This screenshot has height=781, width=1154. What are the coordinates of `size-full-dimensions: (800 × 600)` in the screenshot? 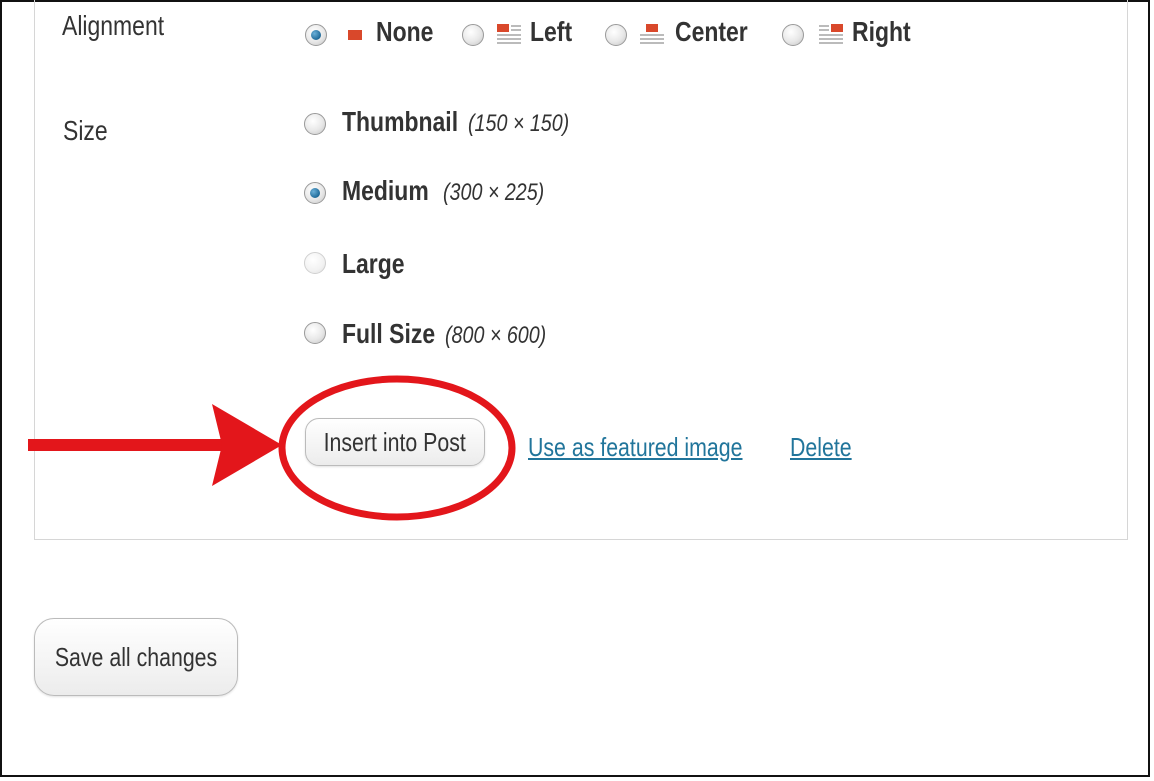 It's located at (496, 335).